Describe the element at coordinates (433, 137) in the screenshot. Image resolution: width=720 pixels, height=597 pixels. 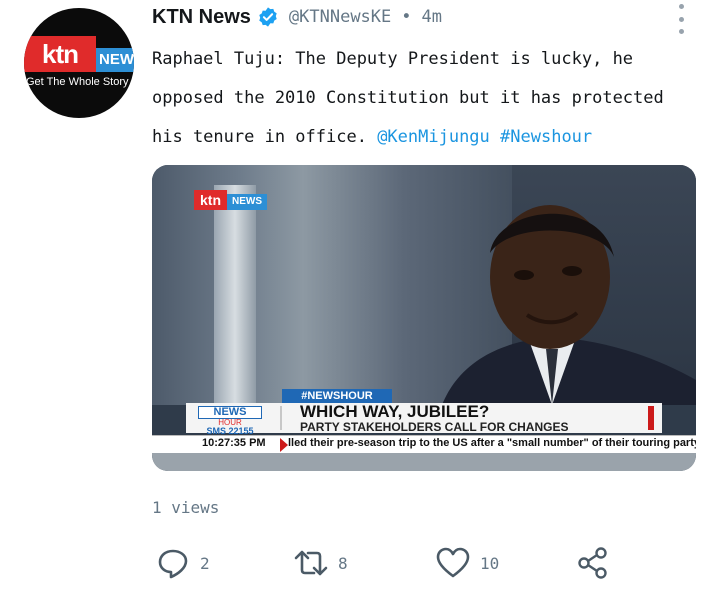
I see `mention-link: @KenMijungu` at that location.